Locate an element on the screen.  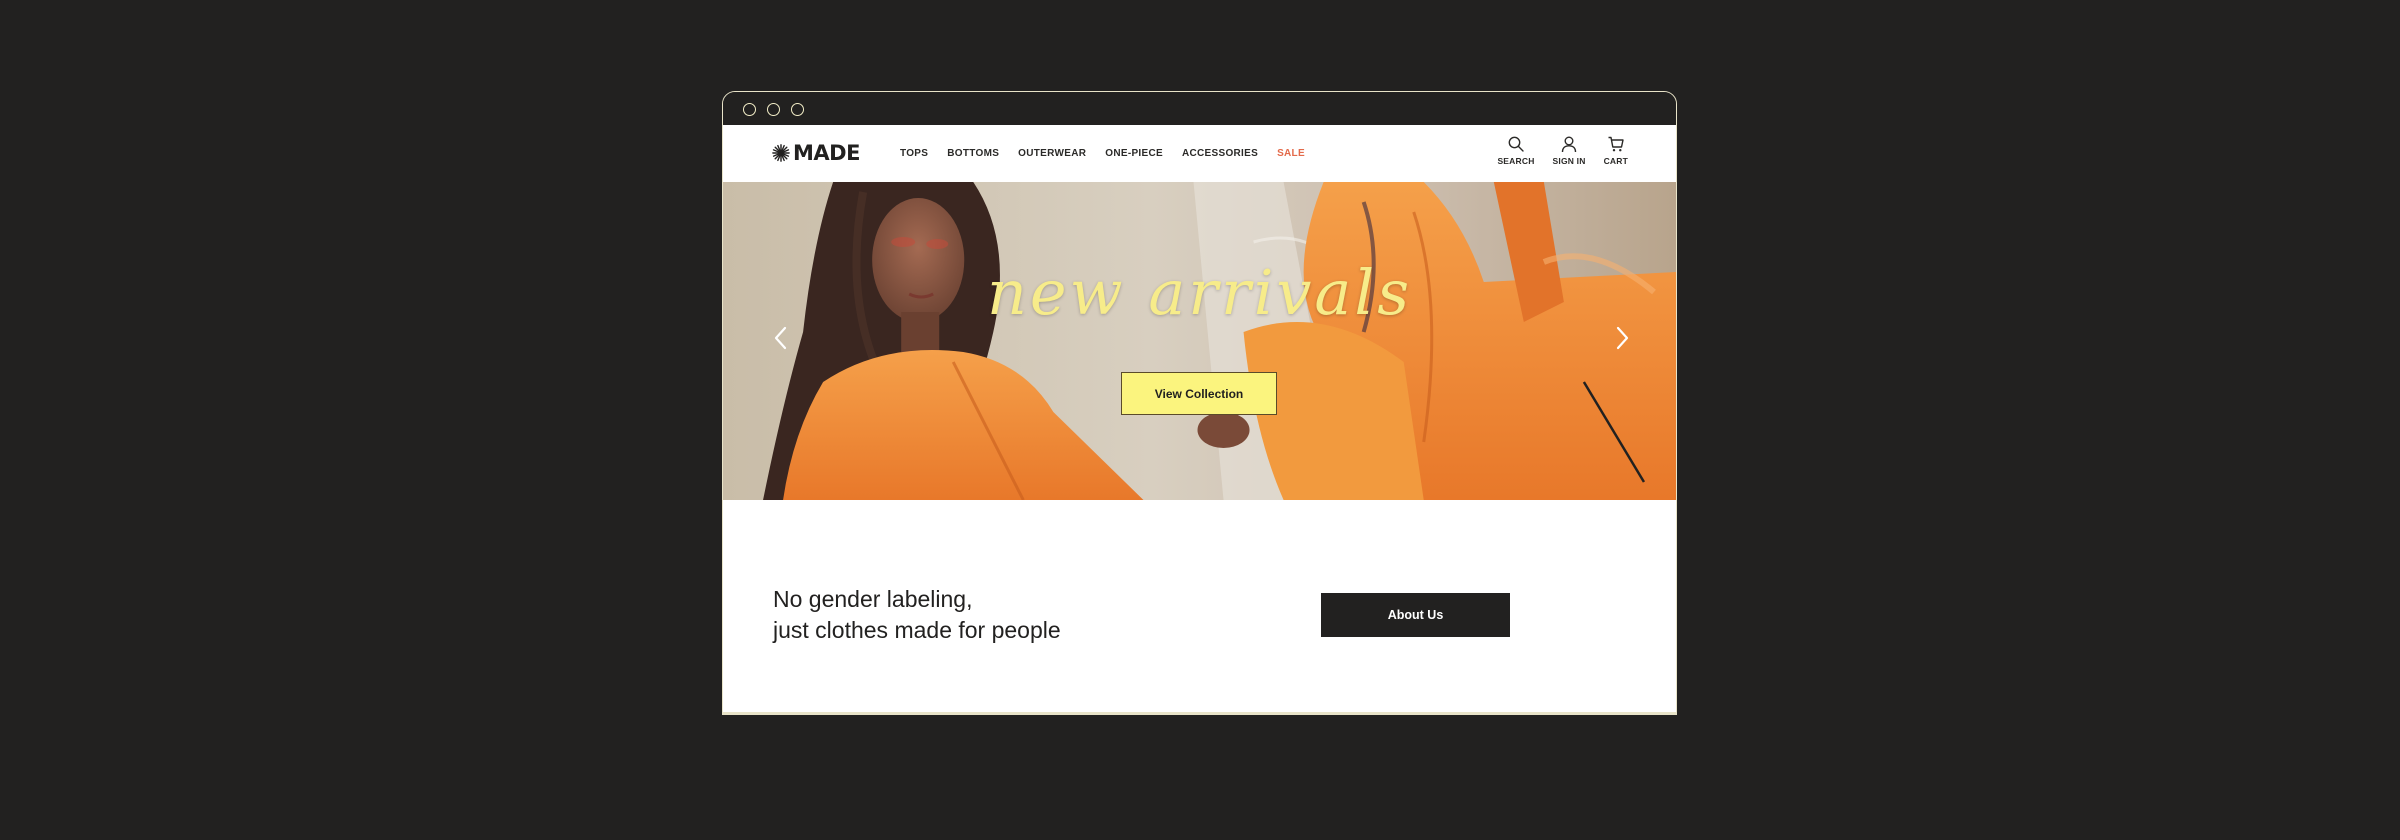
cart-label: CART is located at coordinates (1615, 161).